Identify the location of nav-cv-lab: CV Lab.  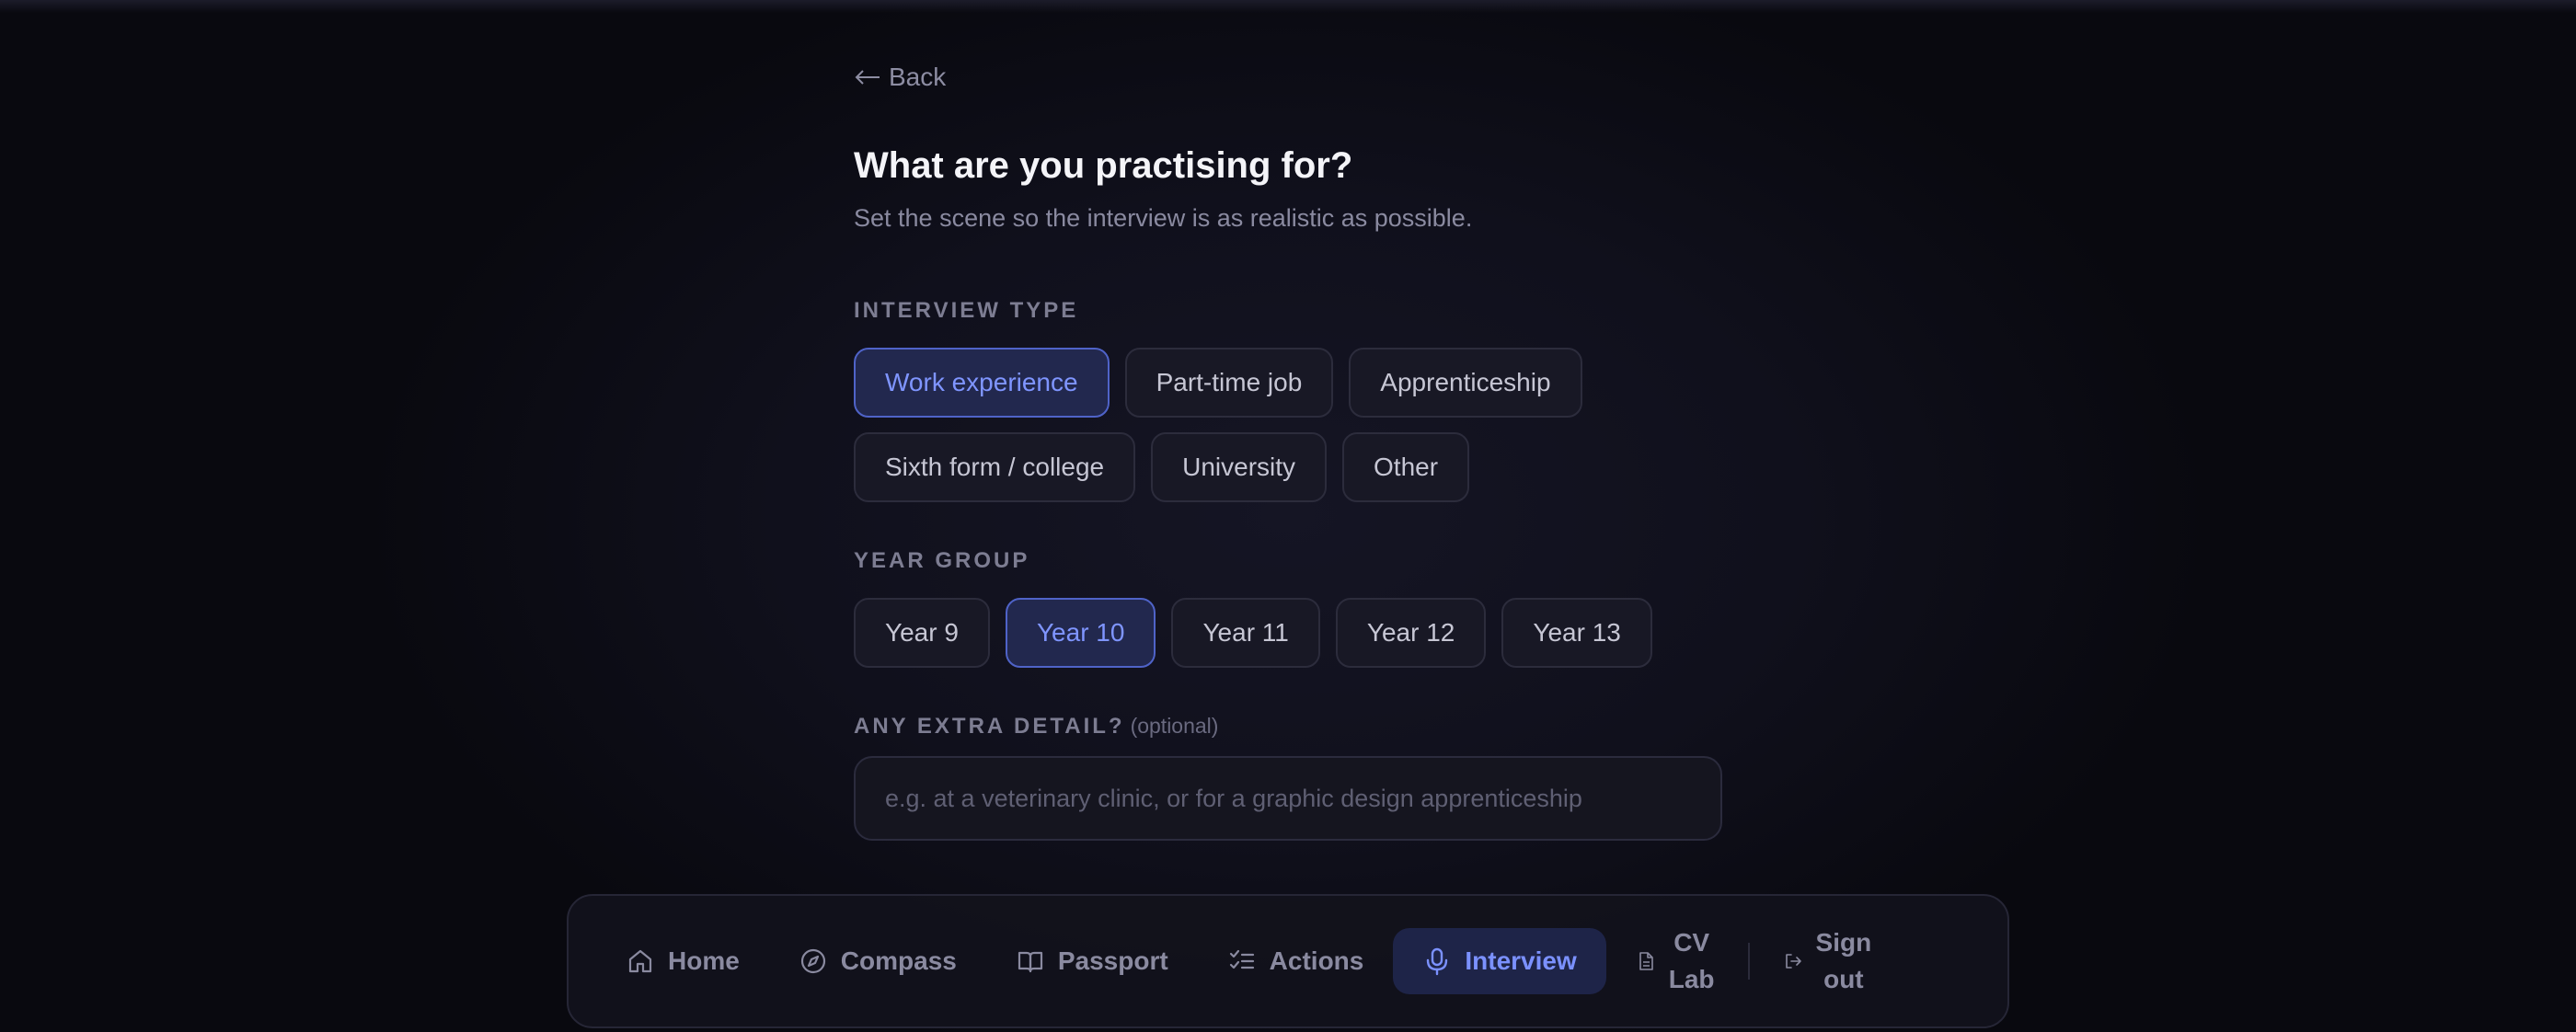
(1675, 961).